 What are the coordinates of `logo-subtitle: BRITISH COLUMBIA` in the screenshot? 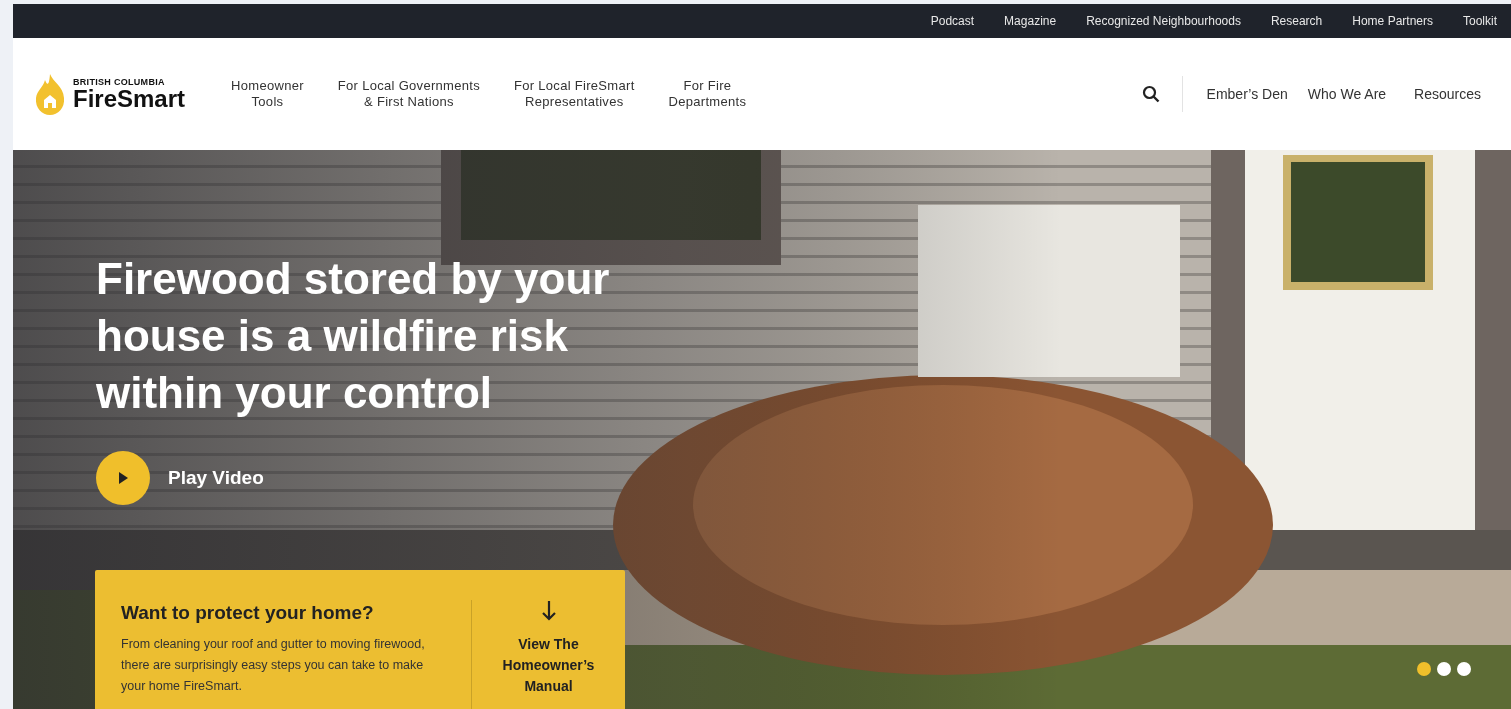 It's located at (119, 82).